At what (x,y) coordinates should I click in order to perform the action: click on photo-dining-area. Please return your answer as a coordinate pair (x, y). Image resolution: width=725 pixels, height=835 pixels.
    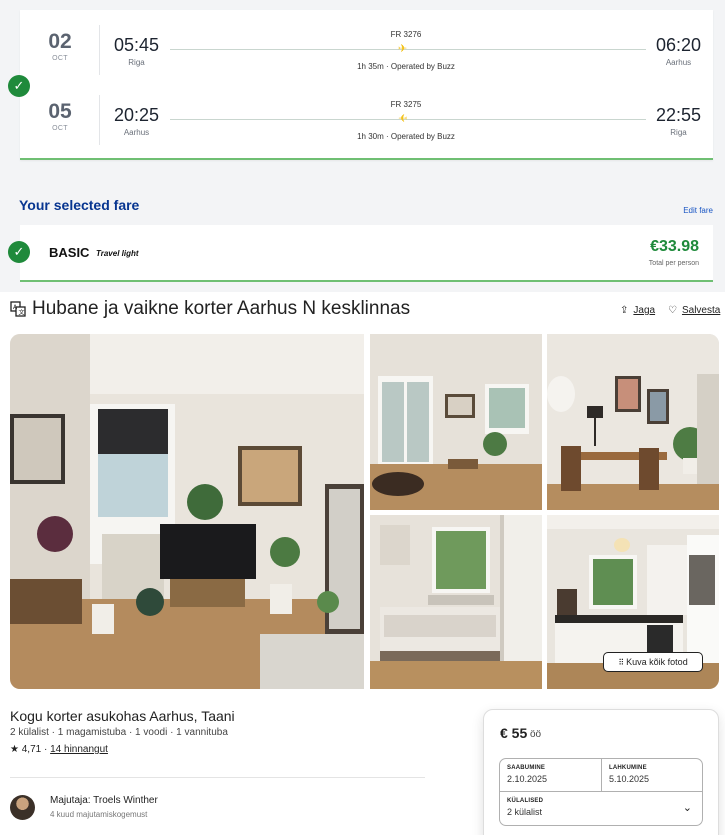
    Looking at the image, I should click on (633, 422).